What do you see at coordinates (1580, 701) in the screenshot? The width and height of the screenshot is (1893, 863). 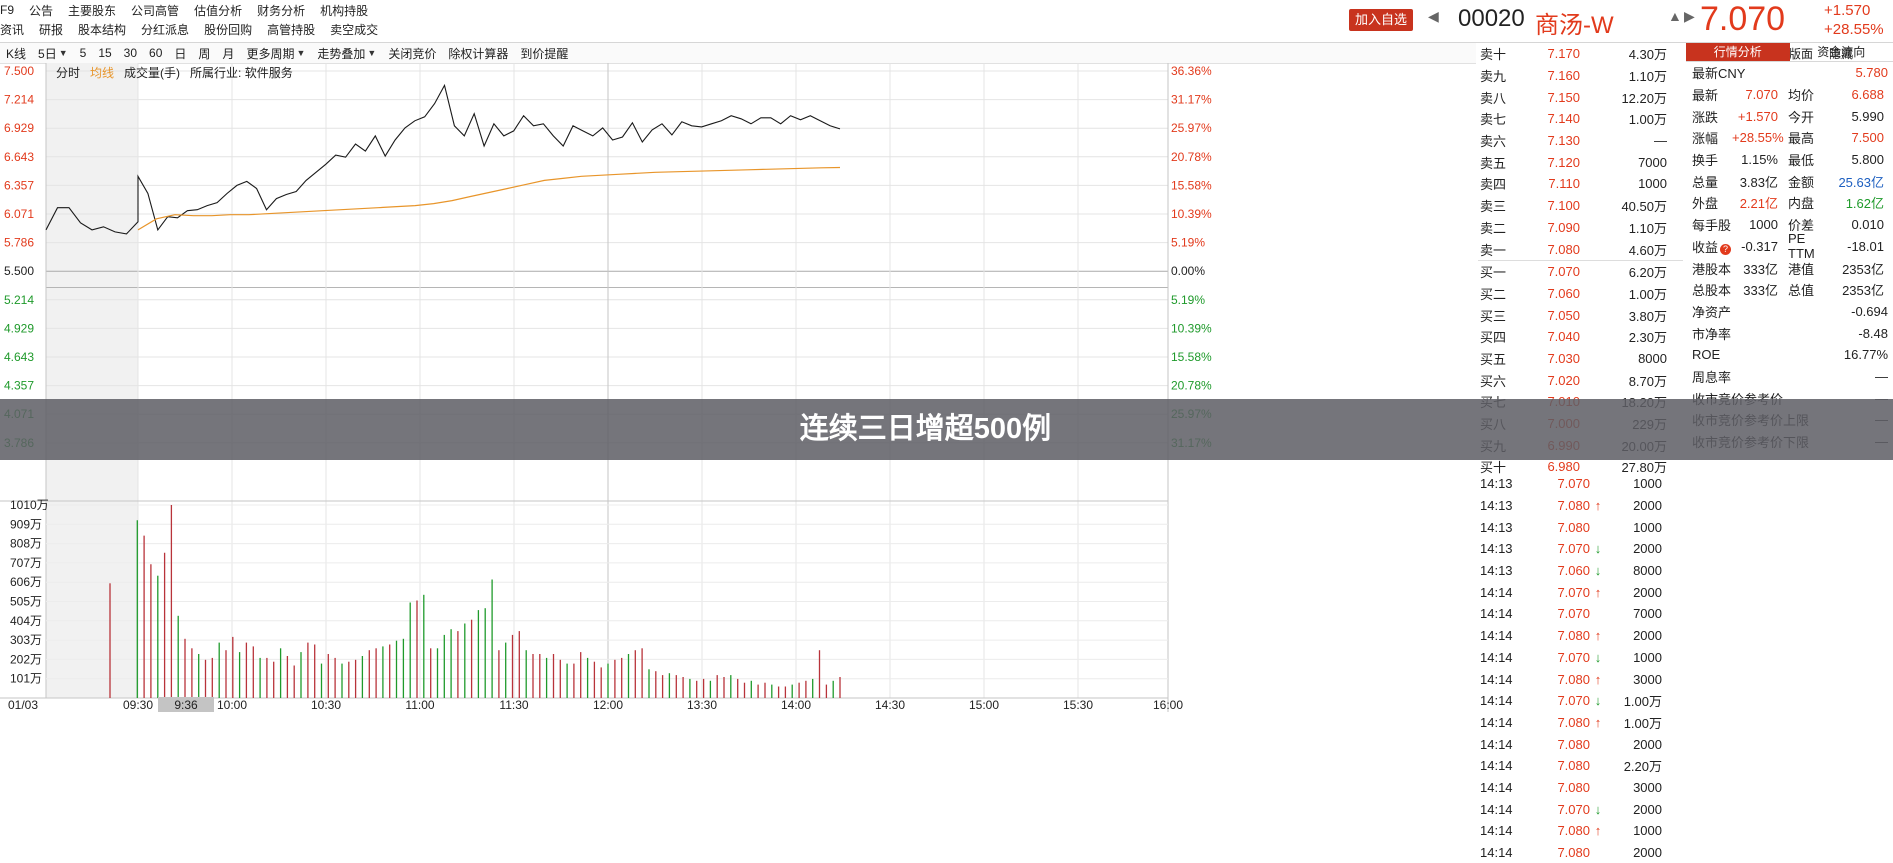 I see `trade-row: 14:147.070↓1.00万` at bounding box center [1580, 701].